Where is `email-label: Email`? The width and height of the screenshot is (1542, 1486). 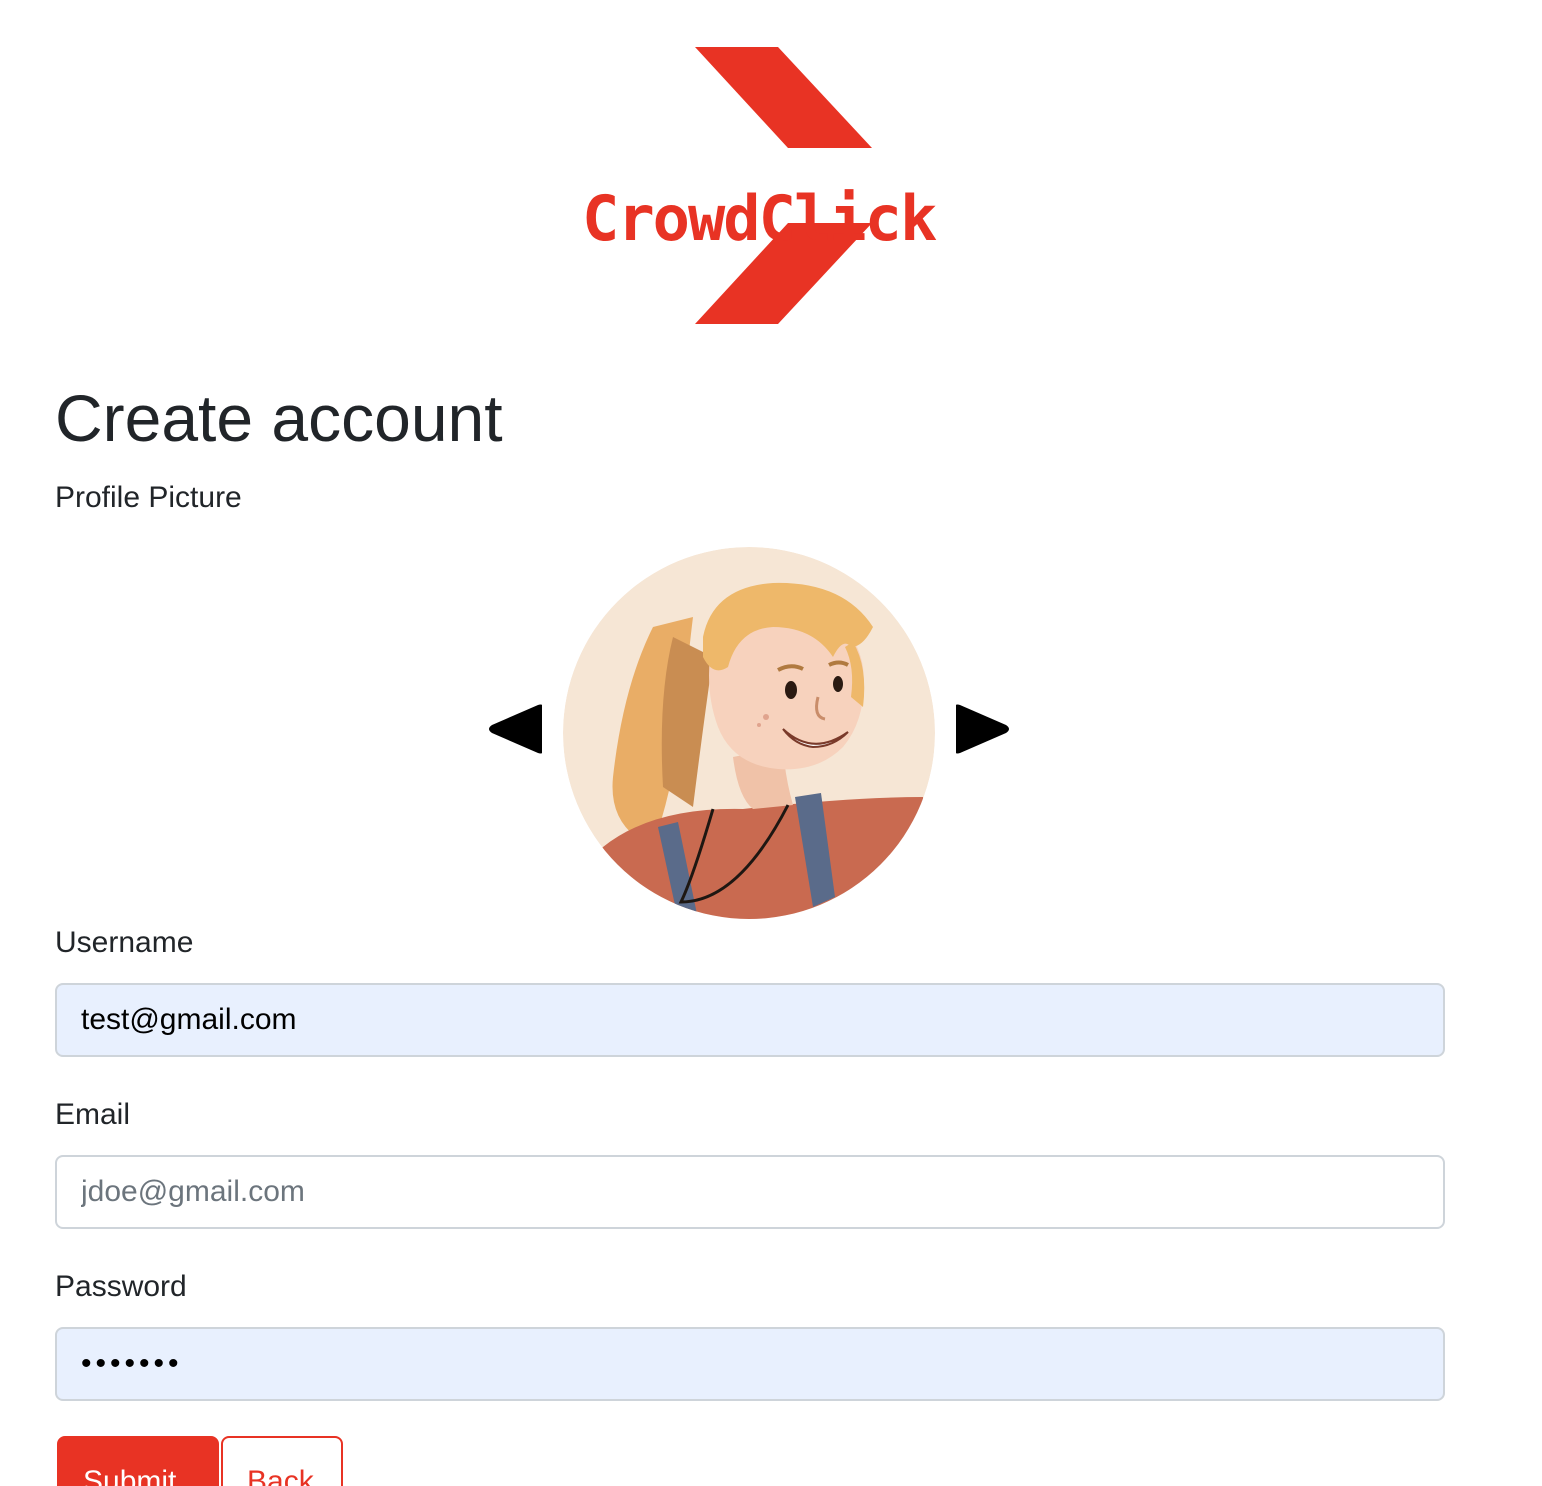 email-label: Email is located at coordinates (93, 1114).